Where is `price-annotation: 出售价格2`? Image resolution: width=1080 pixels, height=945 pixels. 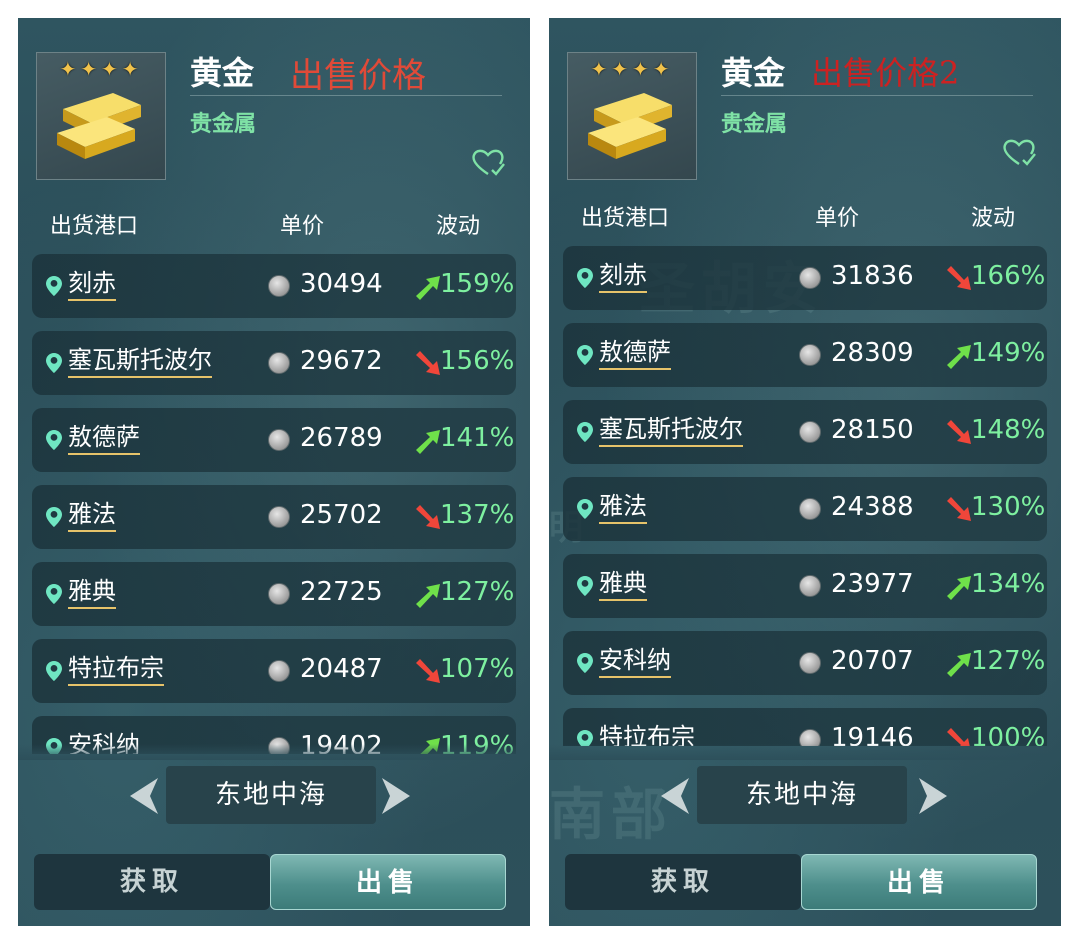 price-annotation: 出售价格2 is located at coordinates (885, 73).